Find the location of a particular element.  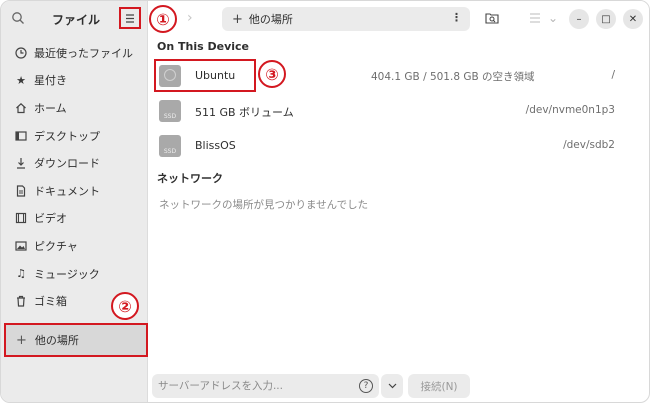

sidebar-item-documents: ドキュメント is located at coordinates (74, 191).